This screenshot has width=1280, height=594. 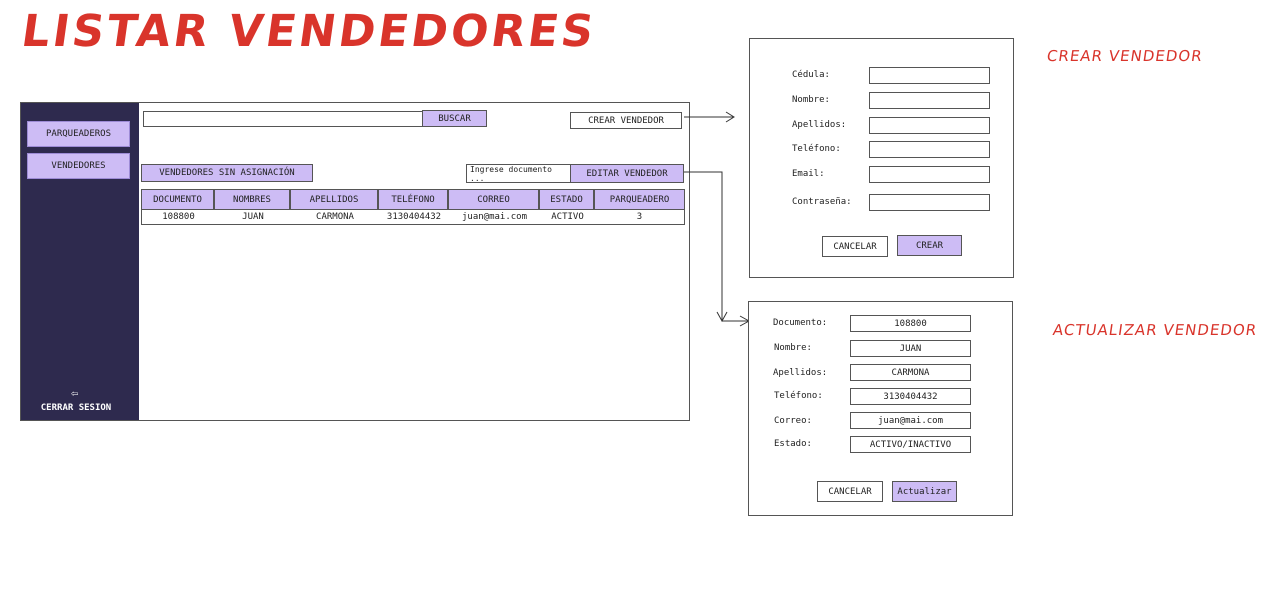 I want to click on field-label: Documento:, so click(x=800, y=323).